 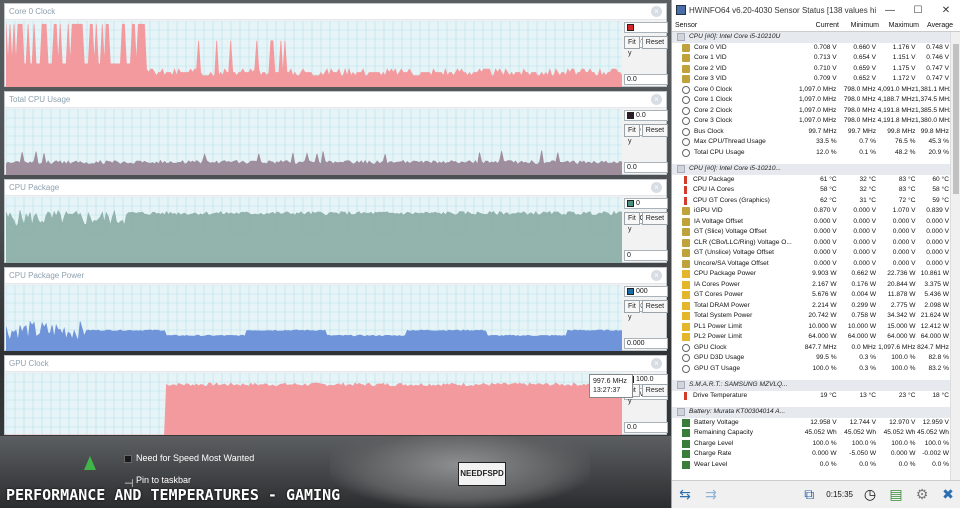 What do you see at coordinates (811, 180) in the screenshot?
I see `sensor-row: CPU Package 61 °C 32 °C 83 °C 60 °C` at bounding box center [811, 180].